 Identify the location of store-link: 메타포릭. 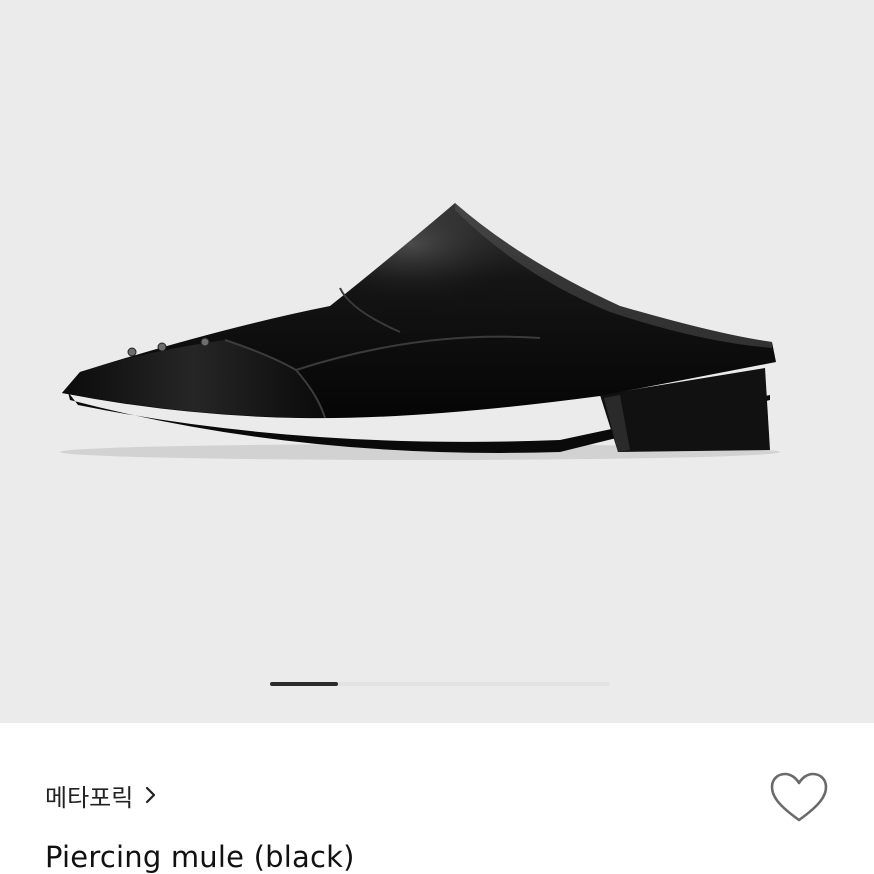
(104, 795).